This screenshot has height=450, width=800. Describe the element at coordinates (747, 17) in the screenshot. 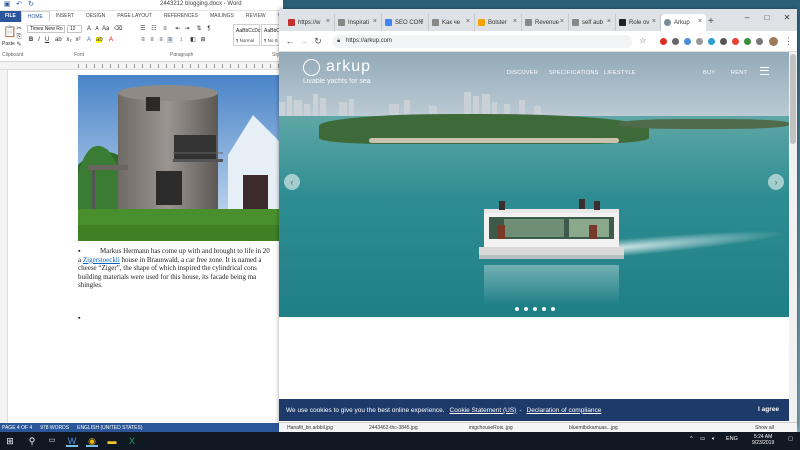

I see `minimize-button: –` at that location.